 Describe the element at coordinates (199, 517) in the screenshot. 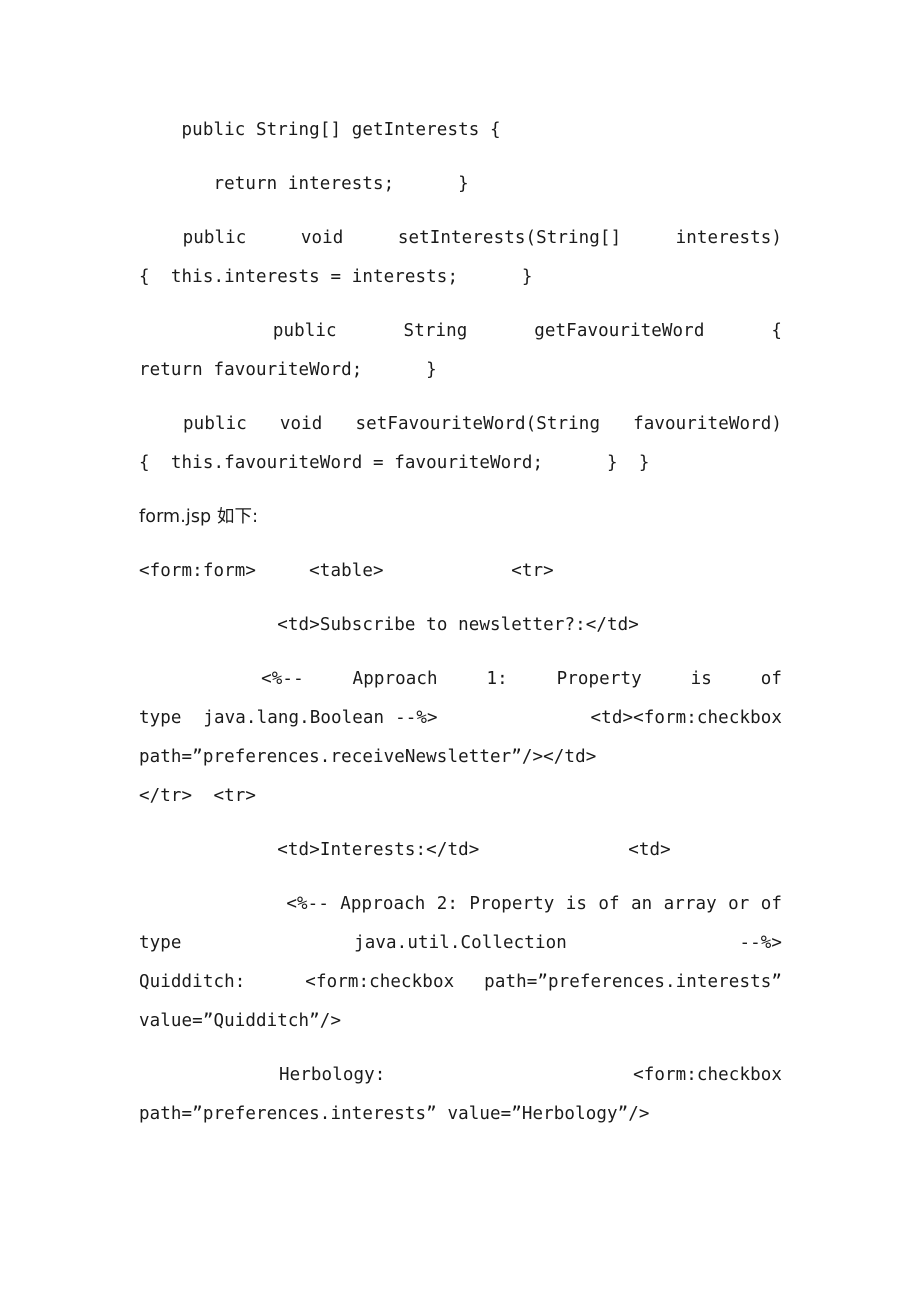

I see `caption-form-jsp: form.jsp 如下:` at that location.